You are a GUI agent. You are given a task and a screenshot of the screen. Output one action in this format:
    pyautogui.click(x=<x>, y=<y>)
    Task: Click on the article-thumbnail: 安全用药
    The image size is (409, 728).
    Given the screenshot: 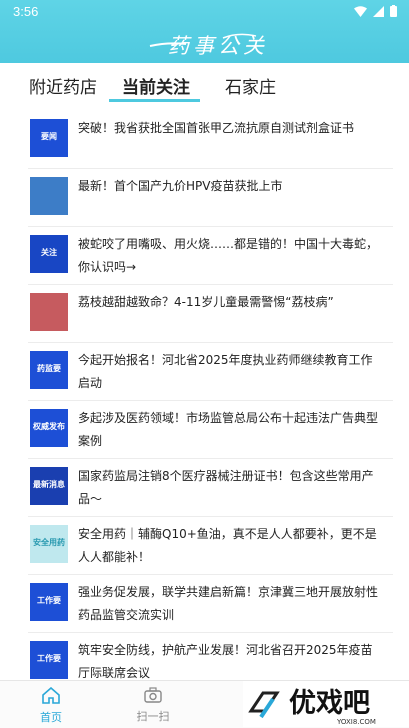 What is the action you would take?
    pyautogui.click(x=49, y=544)
    